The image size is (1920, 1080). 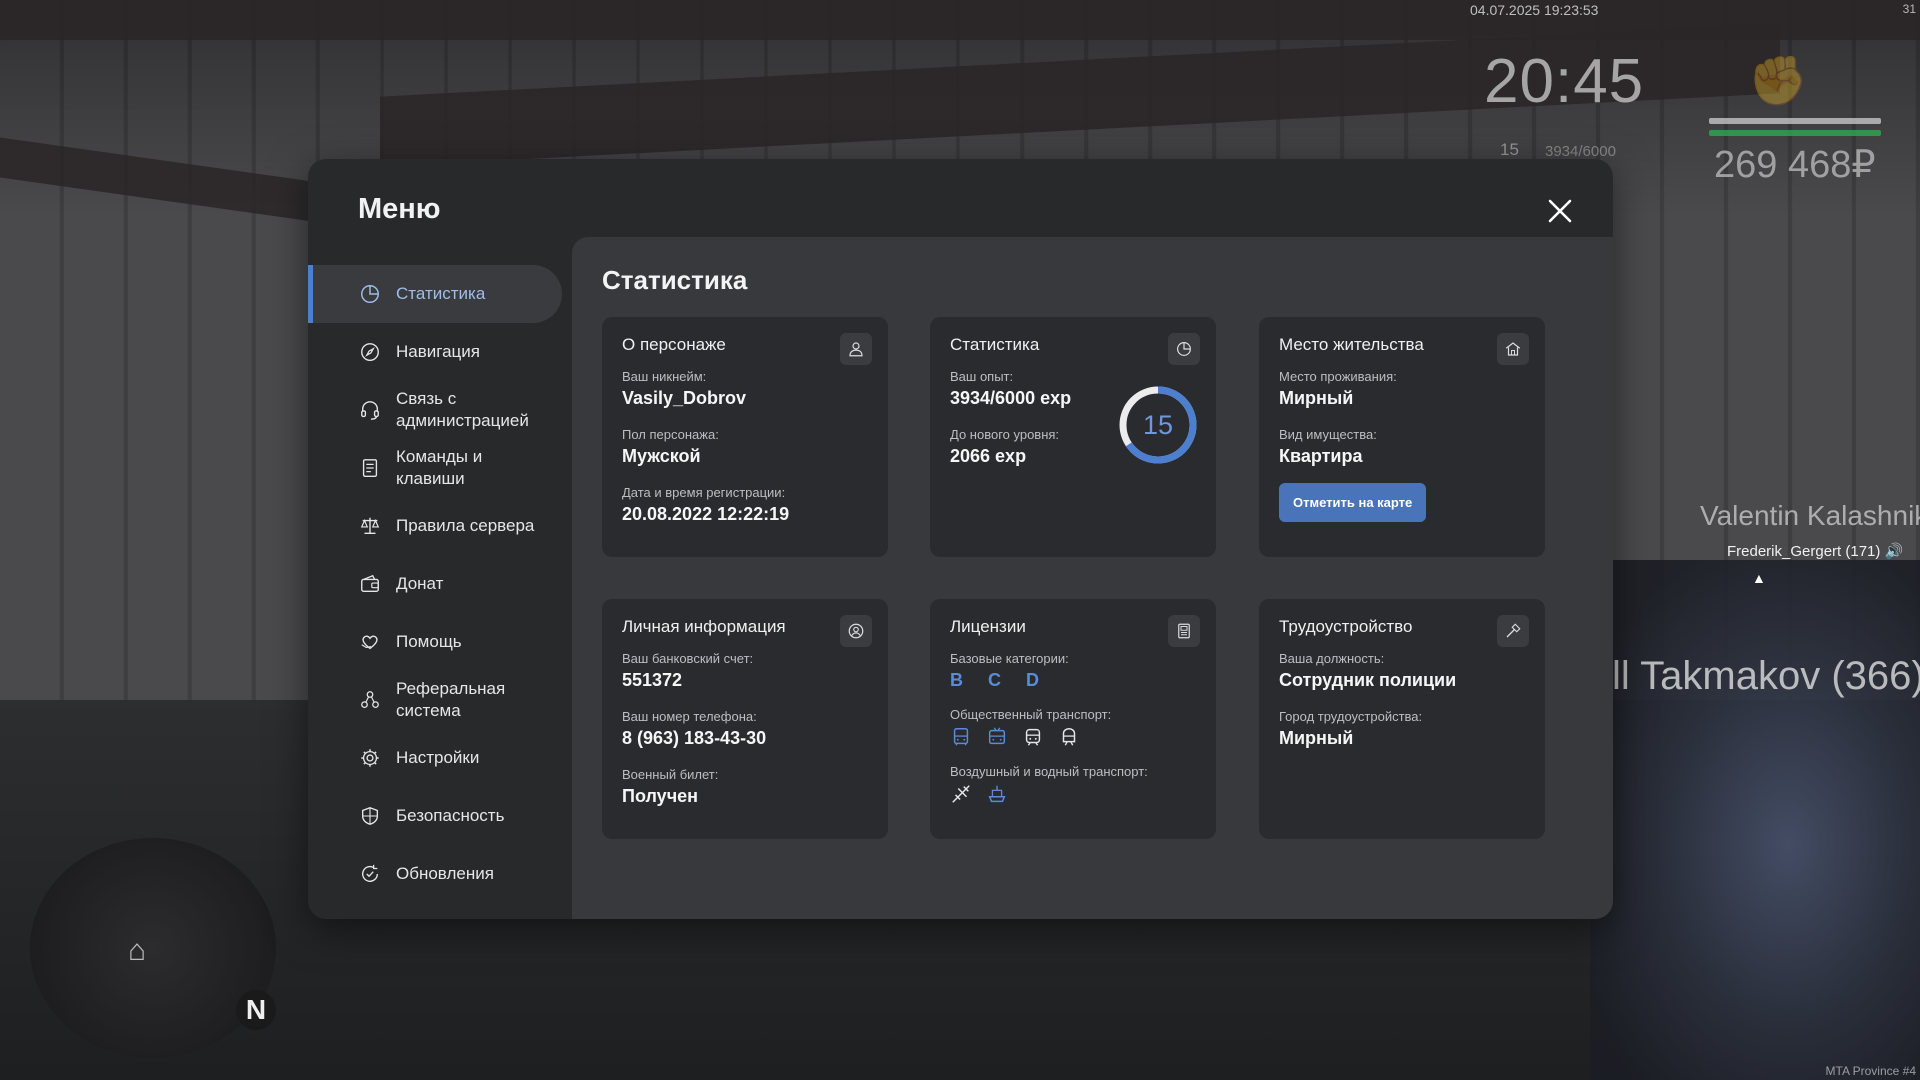 What do you see at coordinates (370, 874) in the screenshot?
I see `refresh-check-icon` at bounding box center [370, 874].